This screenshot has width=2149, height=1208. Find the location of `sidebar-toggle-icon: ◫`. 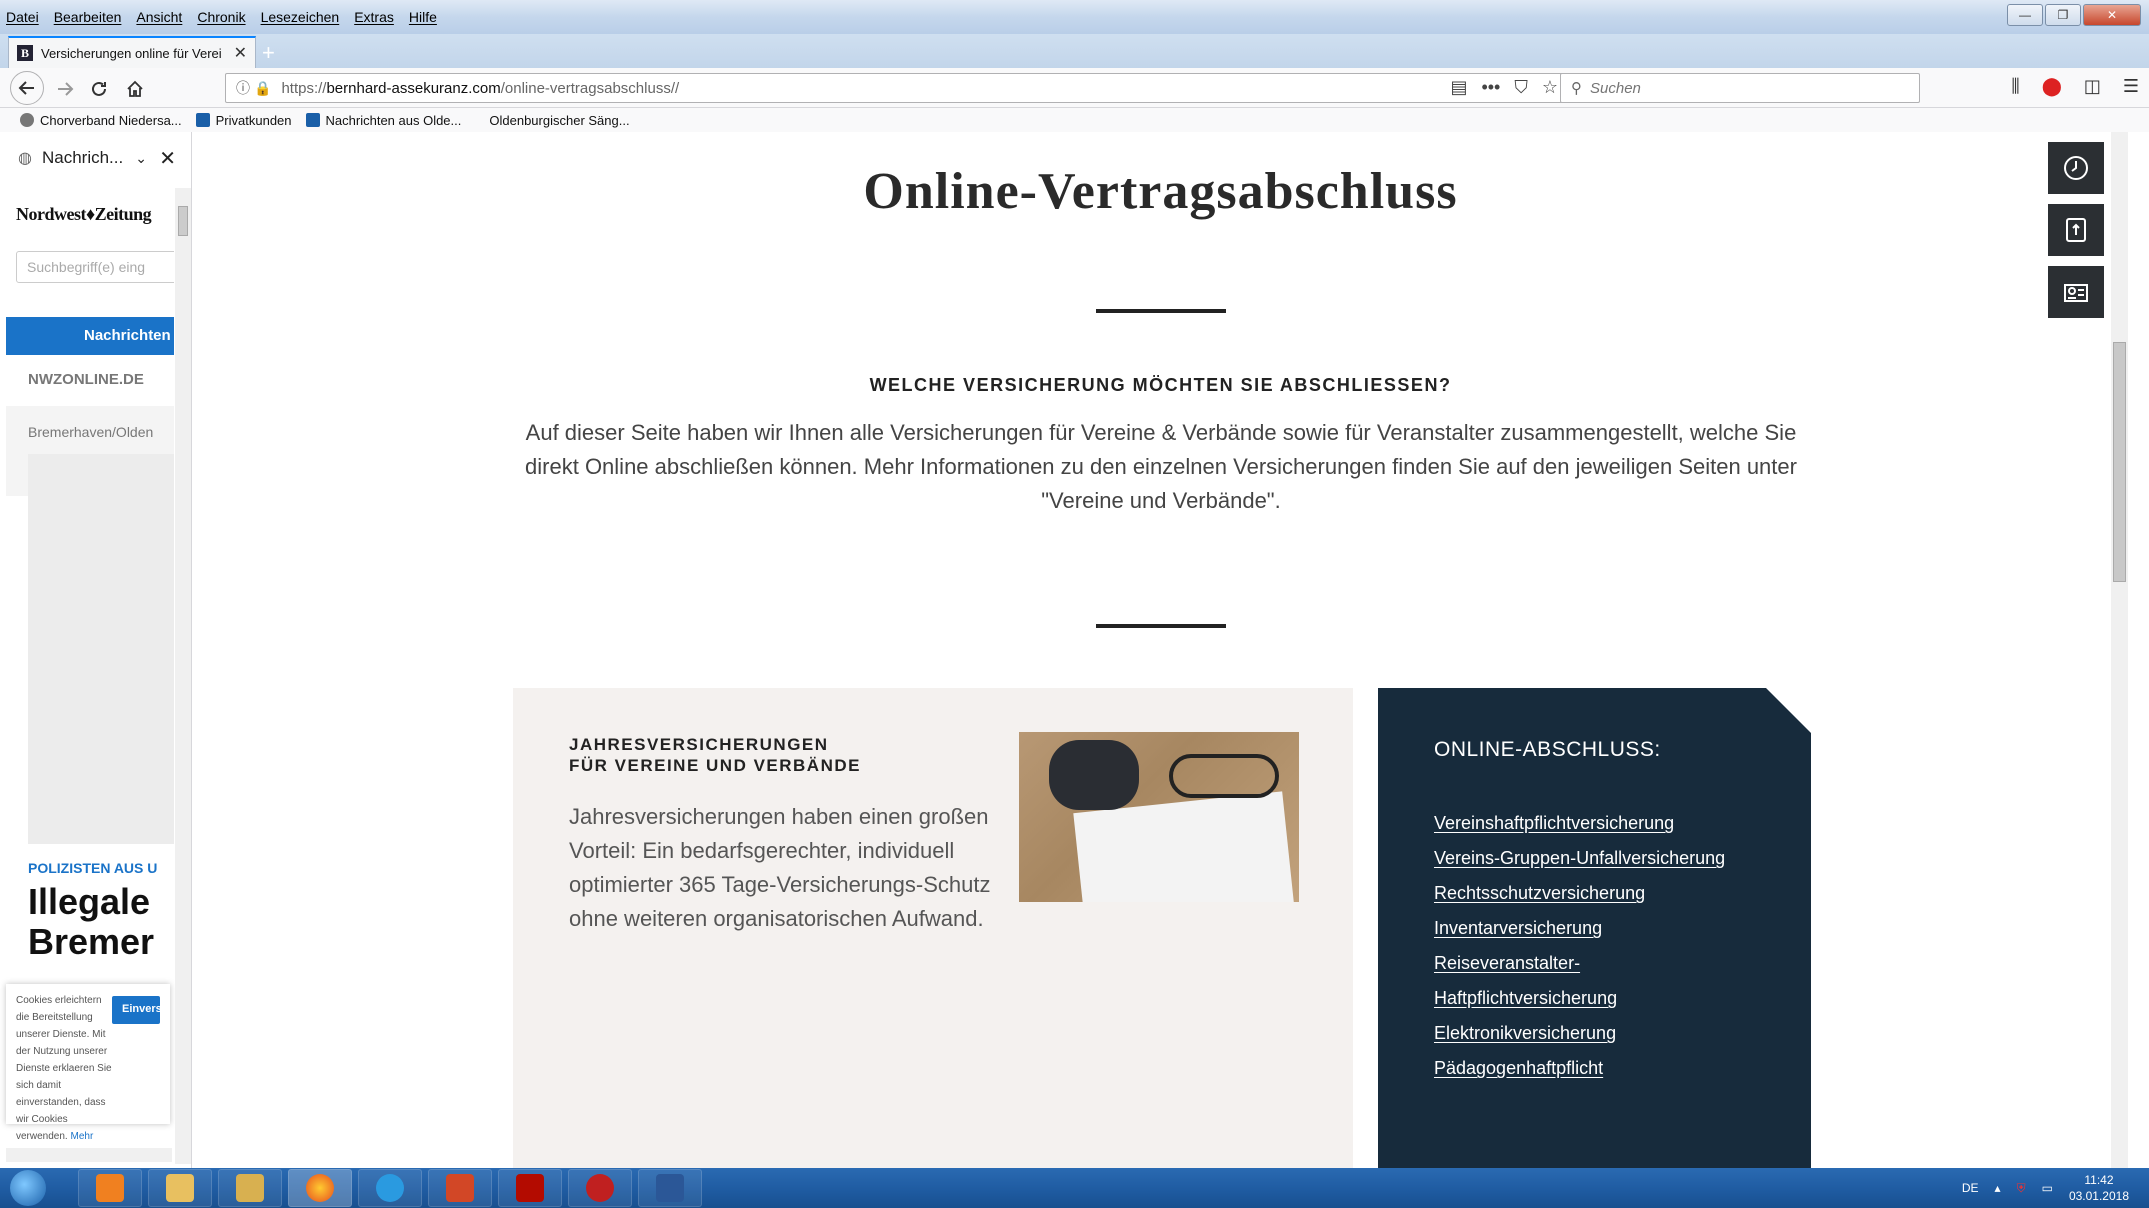

sidebar-toggle-icon: ◫ is located at coordinates (2092, 86).